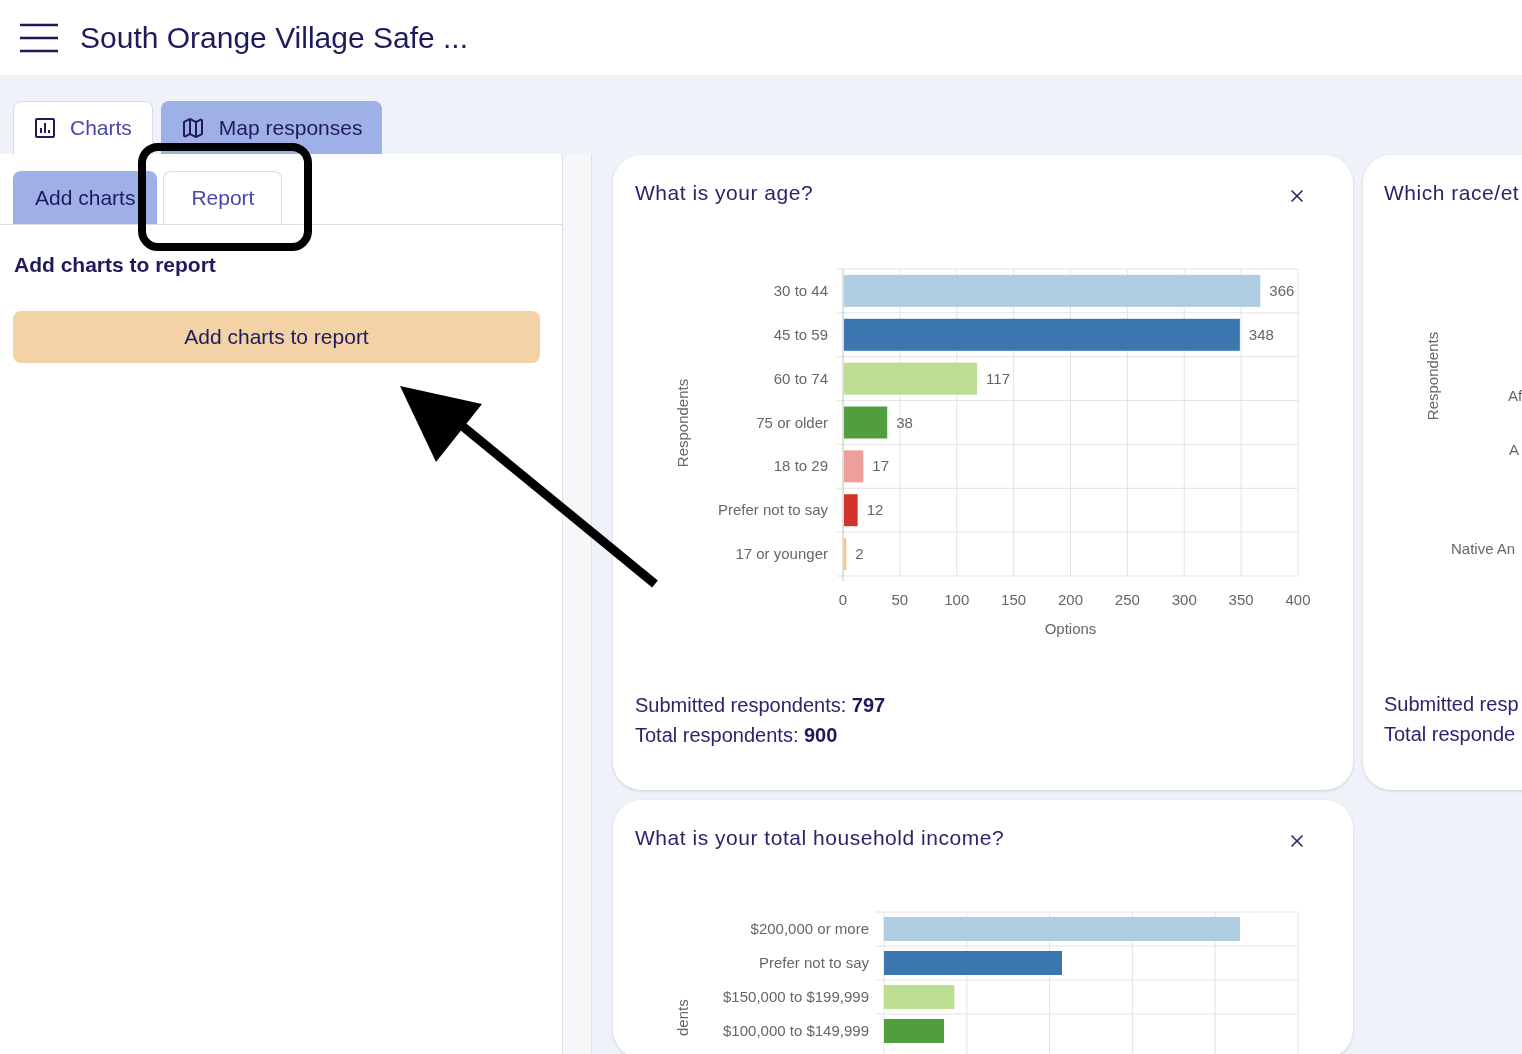 This screenshot has height=1054, width=1522. I want to click on category-label: 45 to 59, so click(800, 334).